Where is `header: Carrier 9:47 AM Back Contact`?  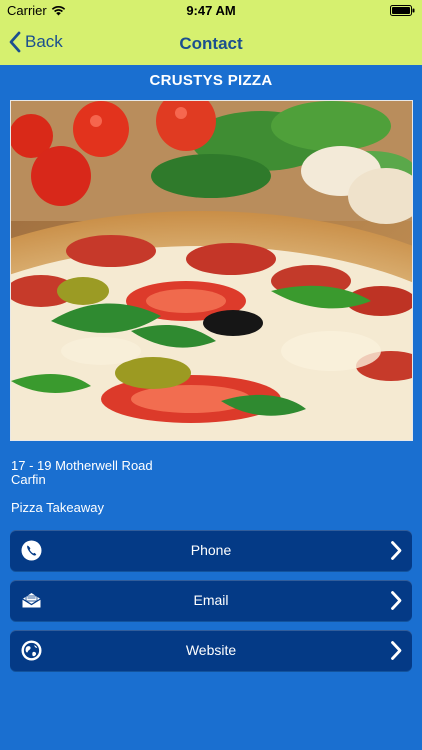 header: Carrier 9:47 AM Back Contact is located at coordinates (211, 32).